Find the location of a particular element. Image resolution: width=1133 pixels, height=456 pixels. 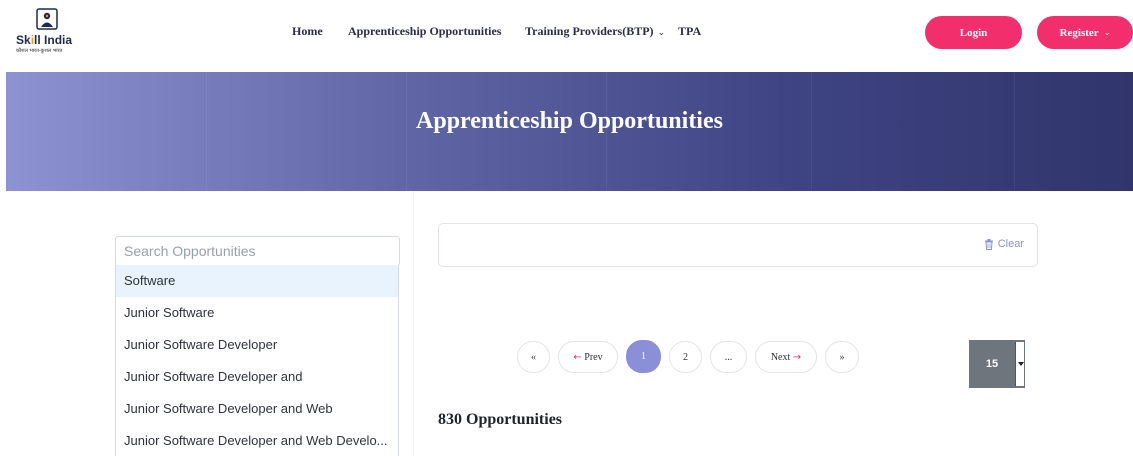

page-size-value: 15 is located at coordinates (992, 364).